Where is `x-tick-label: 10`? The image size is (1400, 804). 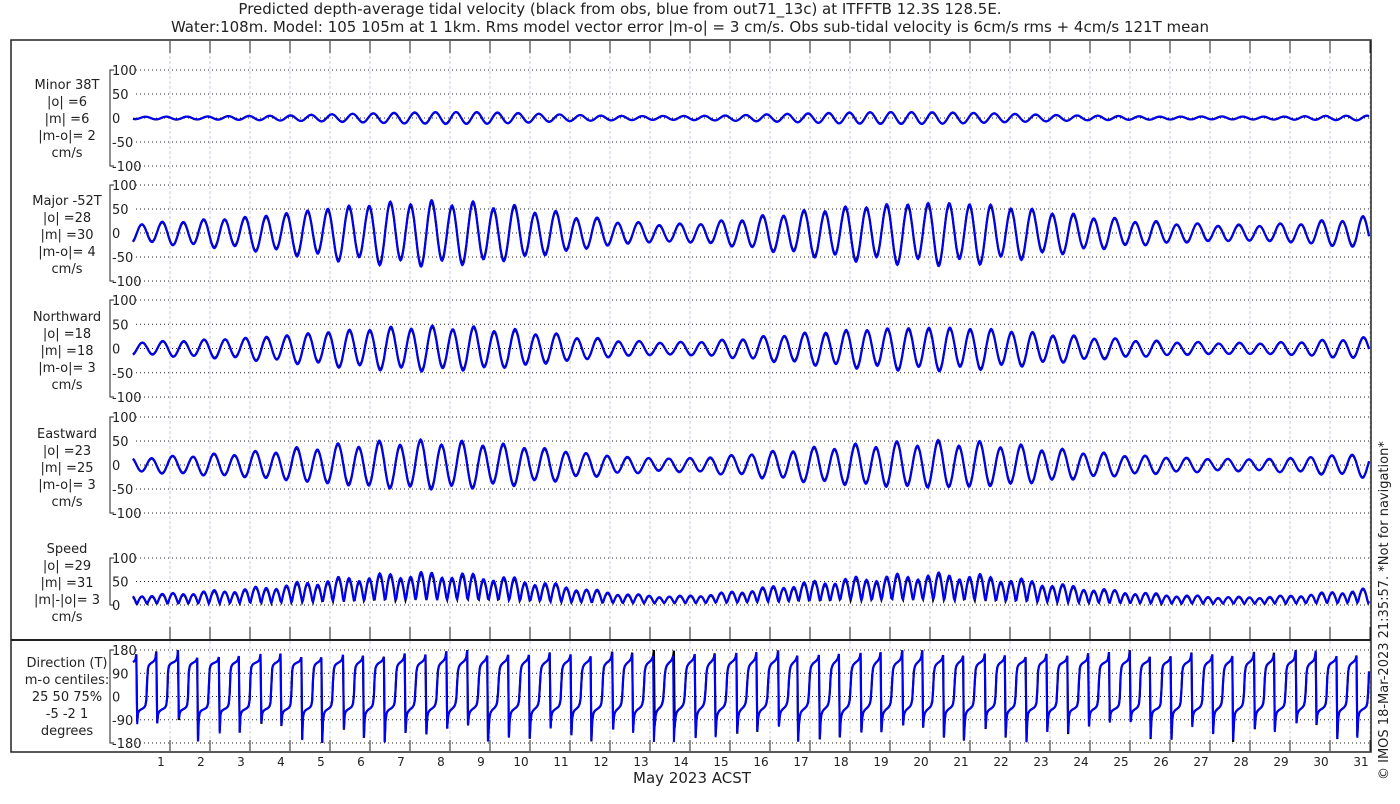 x-tick-label: 10 is located at coordinates (520, 762).